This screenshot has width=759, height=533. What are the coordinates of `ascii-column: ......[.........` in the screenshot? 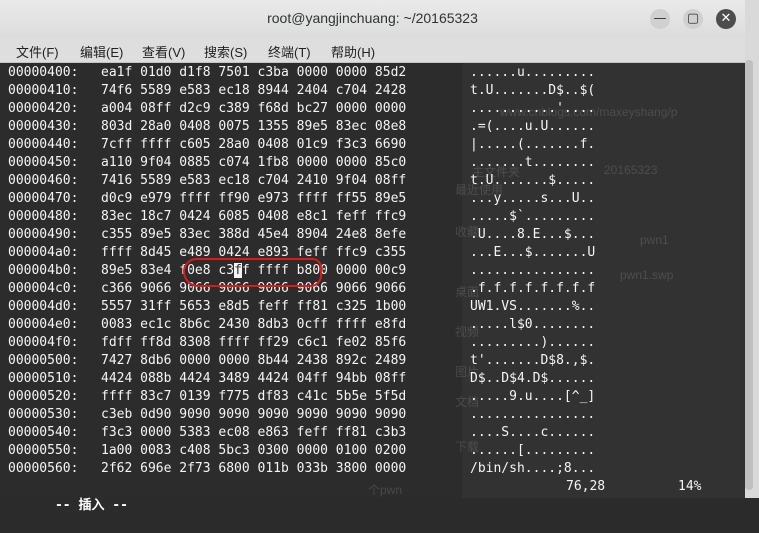 It's located at (533, 450).